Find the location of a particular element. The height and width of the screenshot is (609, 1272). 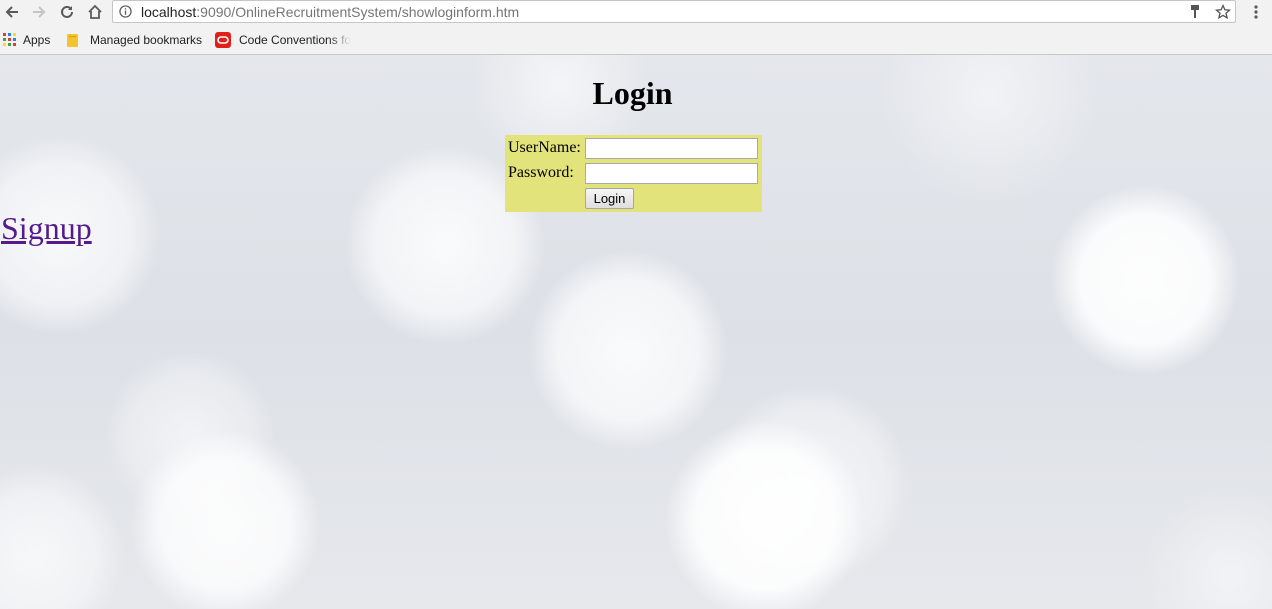

username-input is located at coordinates (671, 148).